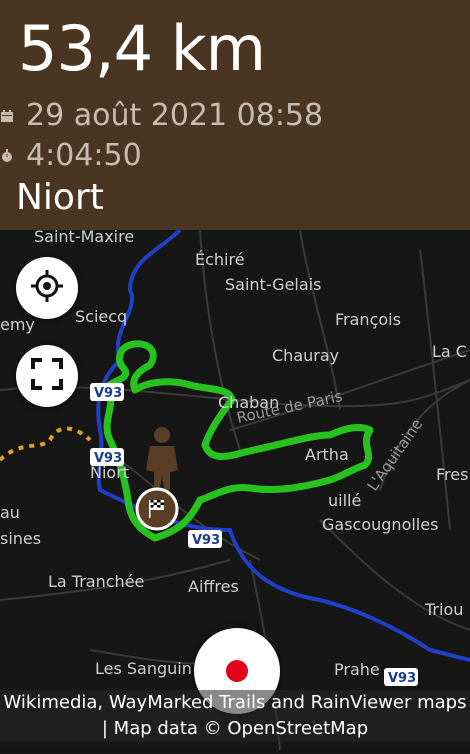  Describe the element at coordinates (235, 729) in the screenshot. I see `attribution-line: | Map data © OpenStreetMap` at that location.